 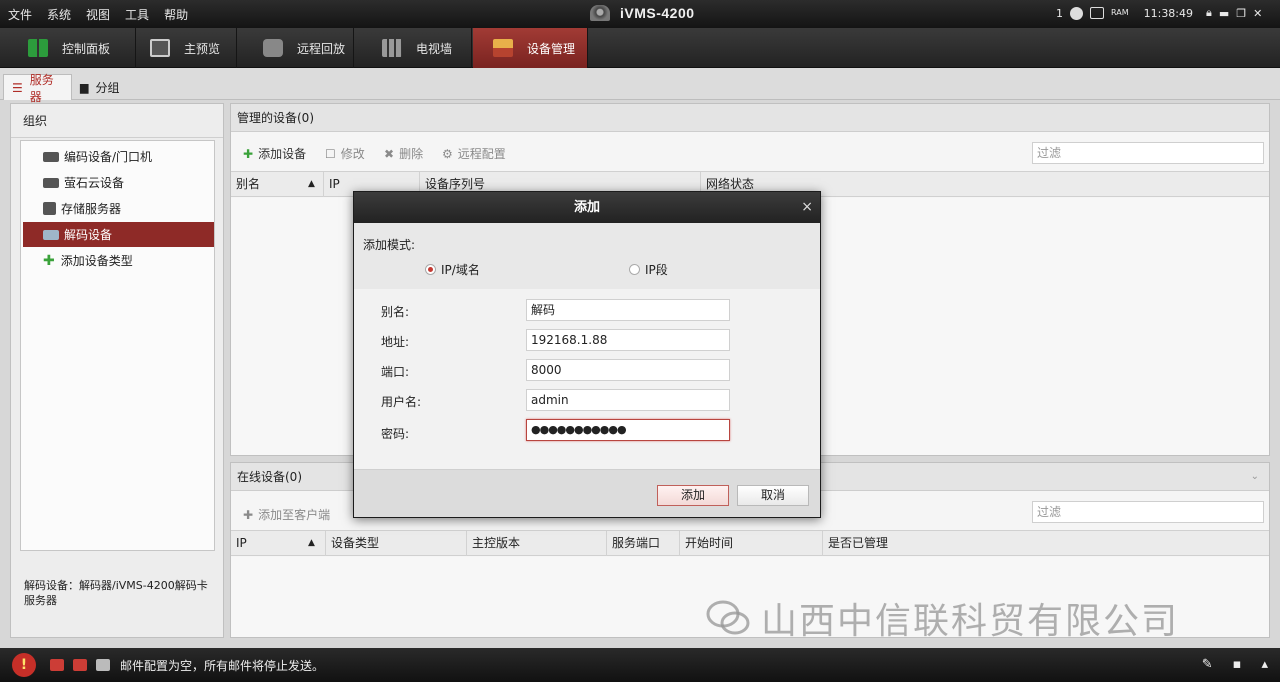 I want to click on server-icon: ☰, so click(x=17, y=87).